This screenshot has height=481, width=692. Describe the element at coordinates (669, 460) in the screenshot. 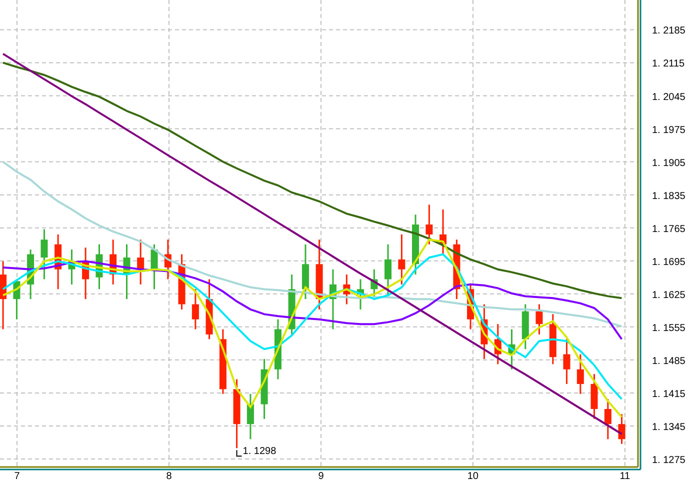

I see `axis-label: 1. 1275` at that location.